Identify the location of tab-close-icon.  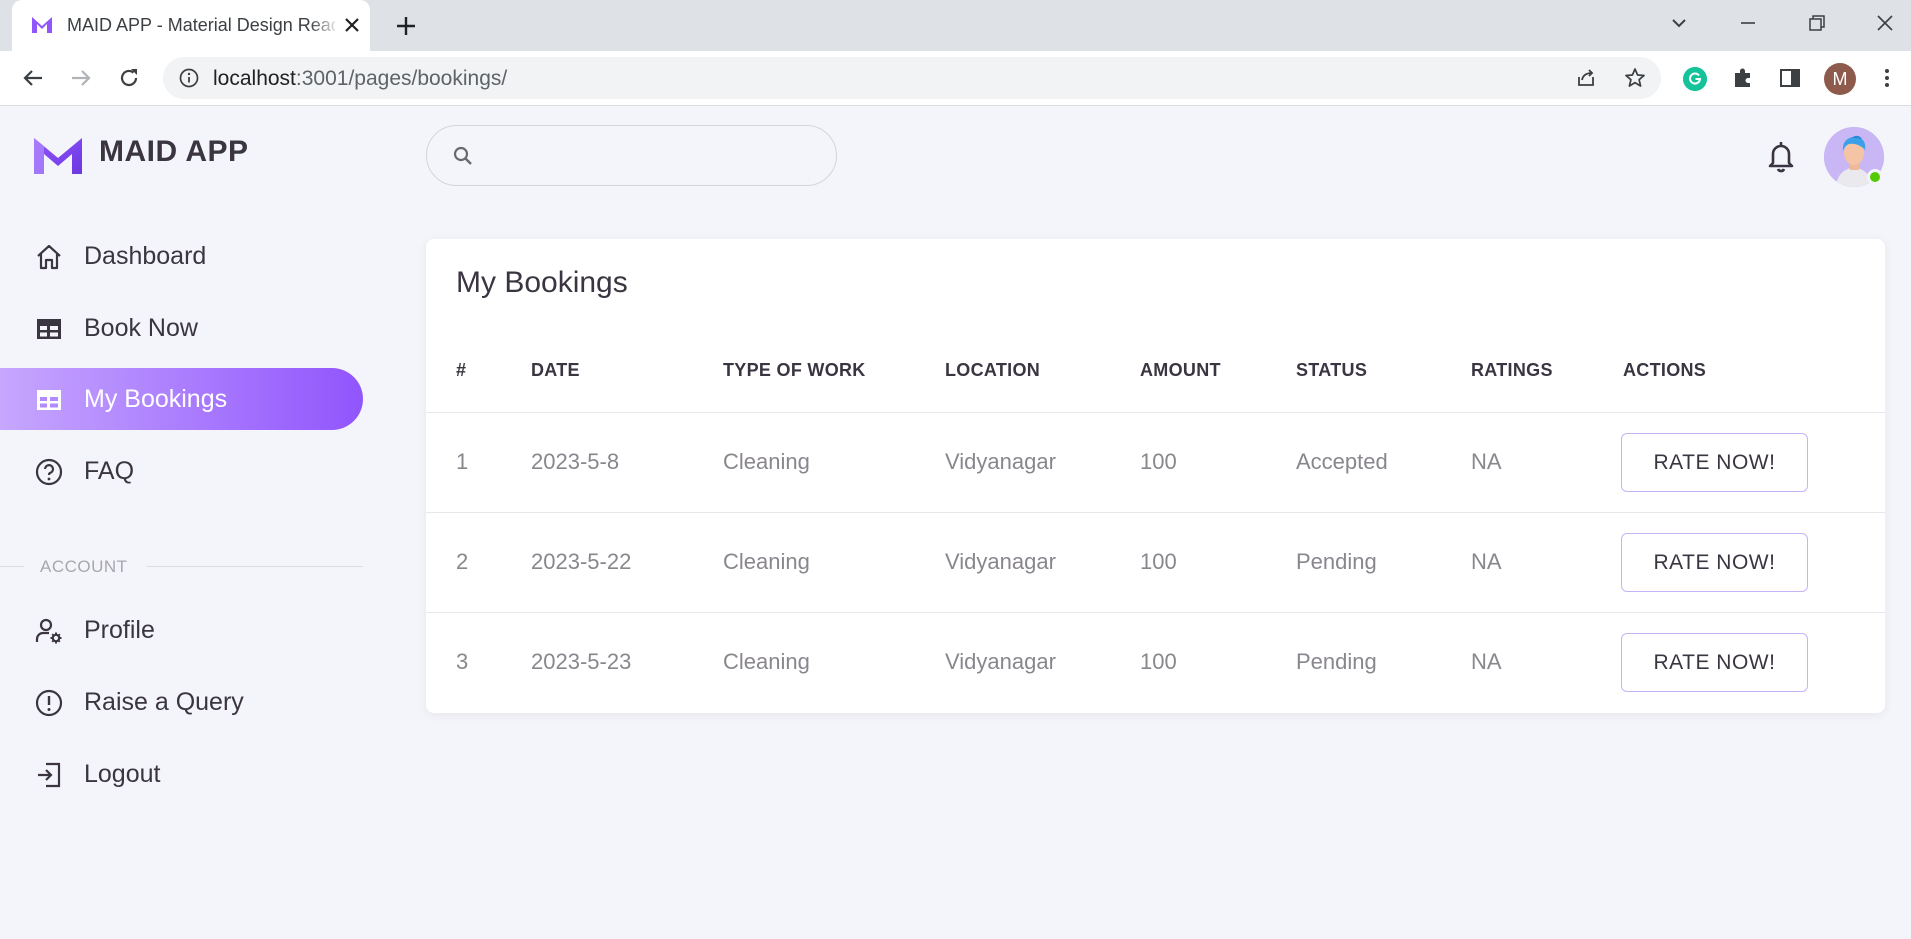
(352, 25).